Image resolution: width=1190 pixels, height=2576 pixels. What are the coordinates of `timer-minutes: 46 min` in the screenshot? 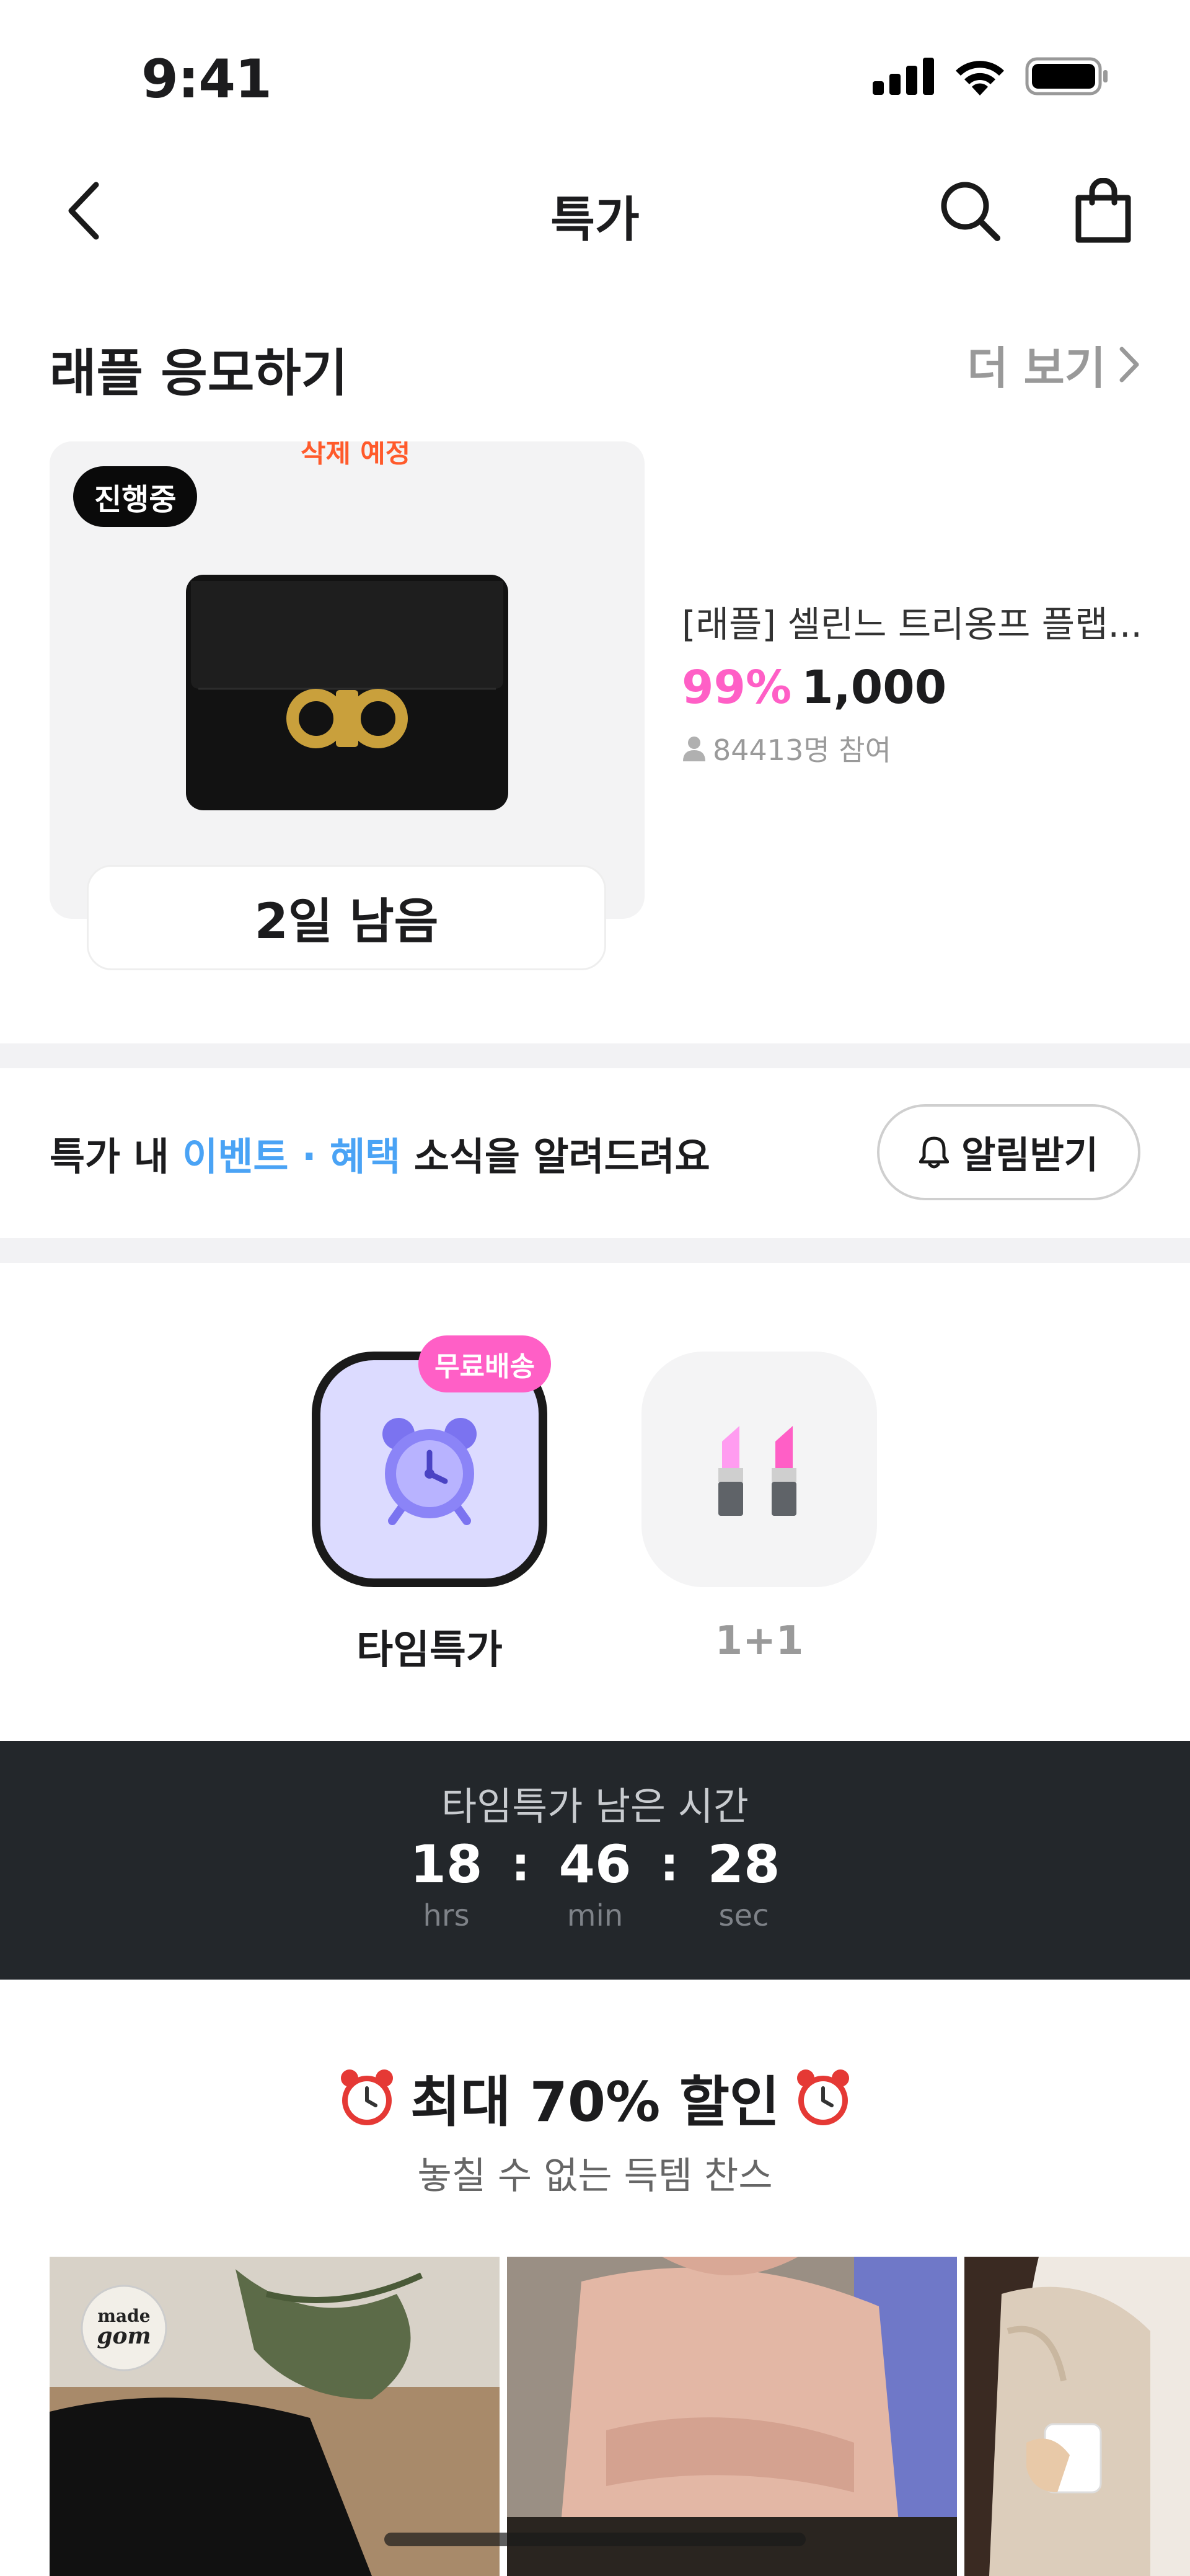 It's located at (595, 1884).